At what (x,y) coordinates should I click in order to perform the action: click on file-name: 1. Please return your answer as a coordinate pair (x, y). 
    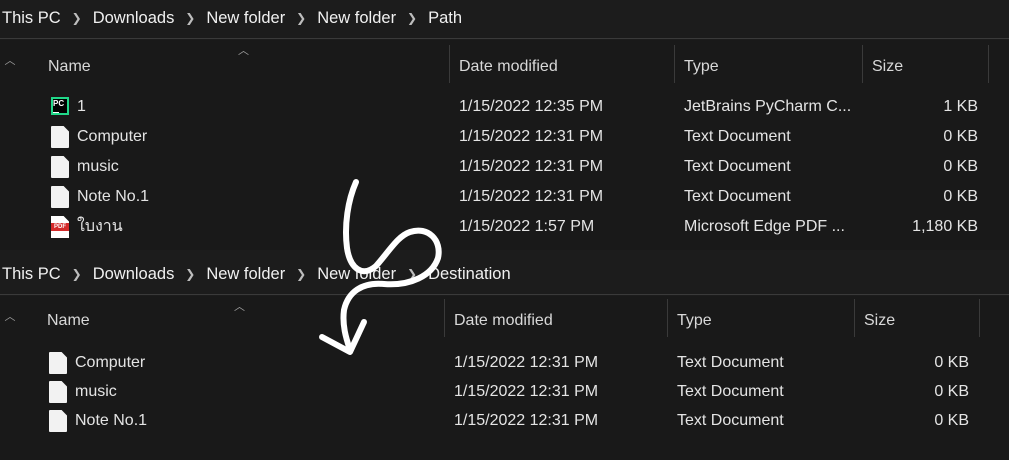
    Looking at the image, I should click on (81, 106).